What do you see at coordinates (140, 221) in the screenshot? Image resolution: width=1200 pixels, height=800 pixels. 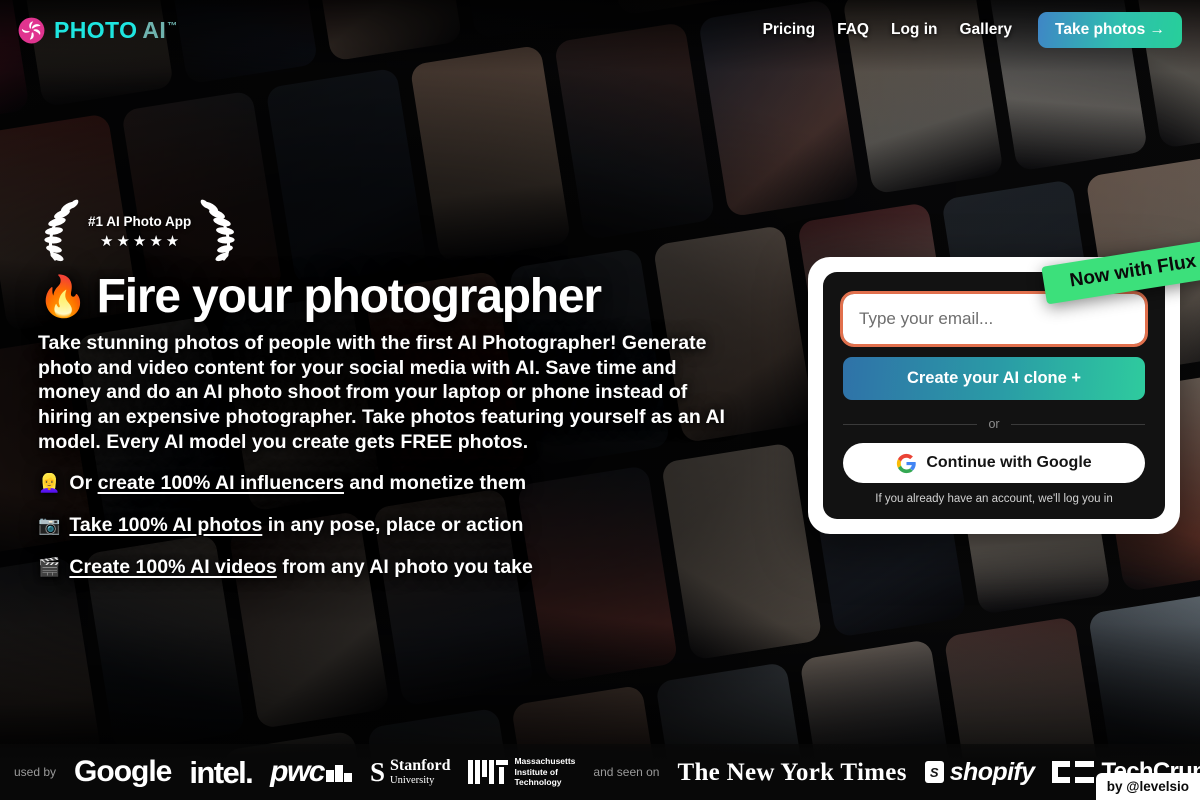 I see `award-title: #1 AI Photo App` at bounding box center [140, 221].